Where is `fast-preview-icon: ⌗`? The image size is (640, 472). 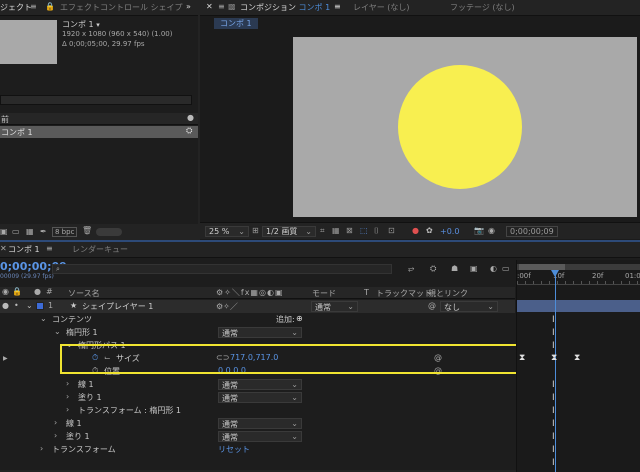 fast-preview-icon: ⌗ is located at coordinates (322, 231).